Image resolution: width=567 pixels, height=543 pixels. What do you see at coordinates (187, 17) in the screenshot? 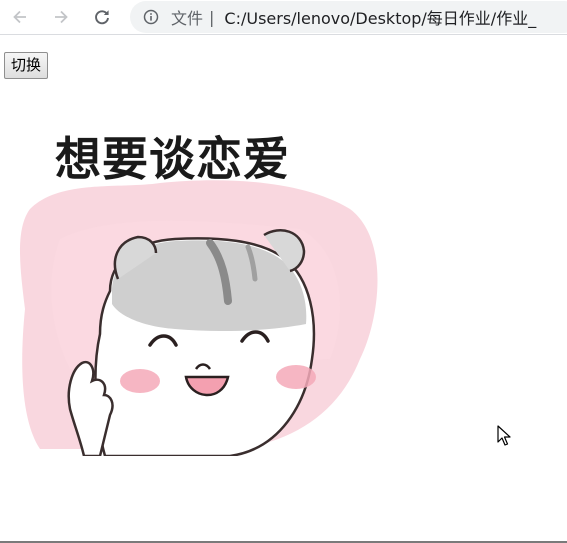
I see `security-label: 文件` at bounding box center [187, 17].